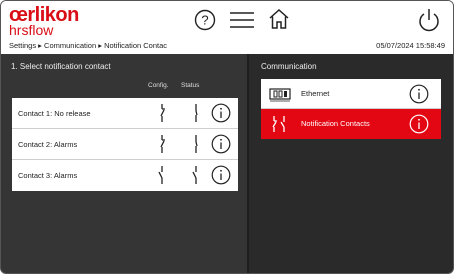 Image resolution: width=454 pixels, height=274 pixels. I want to click on communication-item-label: Notification Contacts, so click(335, 123).